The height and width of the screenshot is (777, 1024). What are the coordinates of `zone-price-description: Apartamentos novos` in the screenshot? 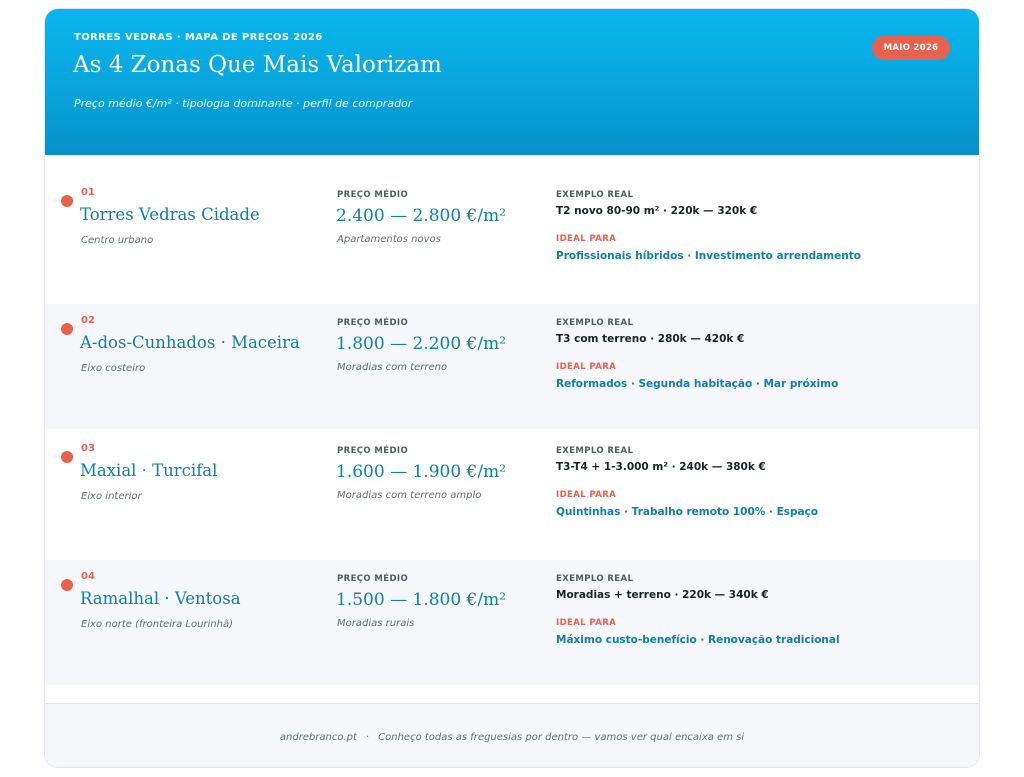 It's located at (389, 239).